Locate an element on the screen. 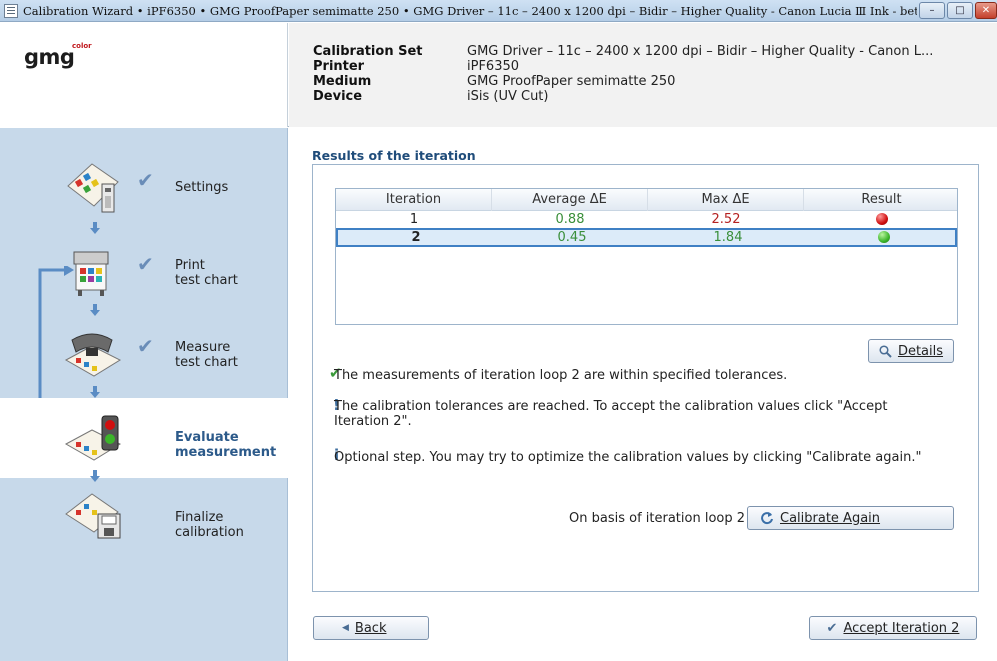 The height and width of the screenshot is (661, 997). magnifier-icon is located at coordinates (885, 351).